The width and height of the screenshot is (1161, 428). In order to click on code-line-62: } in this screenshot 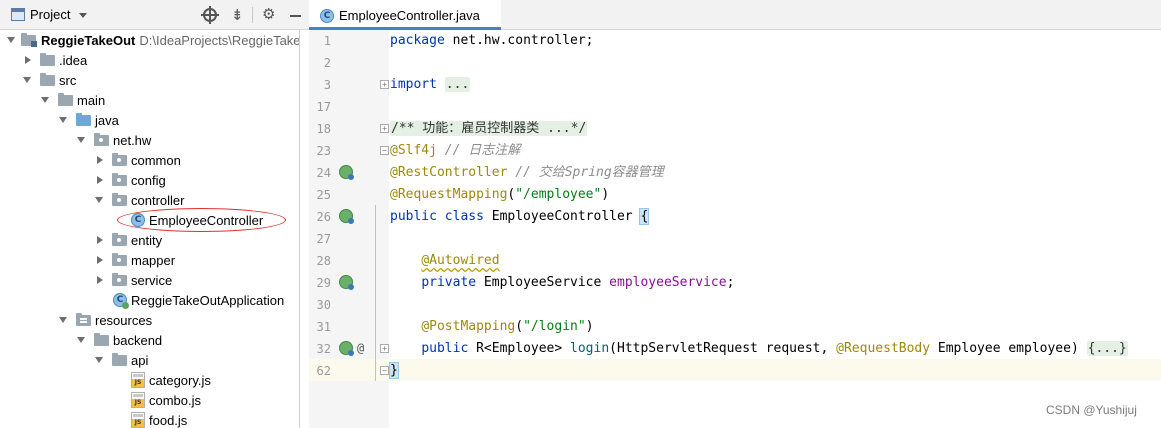, I will do `click(394, 371)`.